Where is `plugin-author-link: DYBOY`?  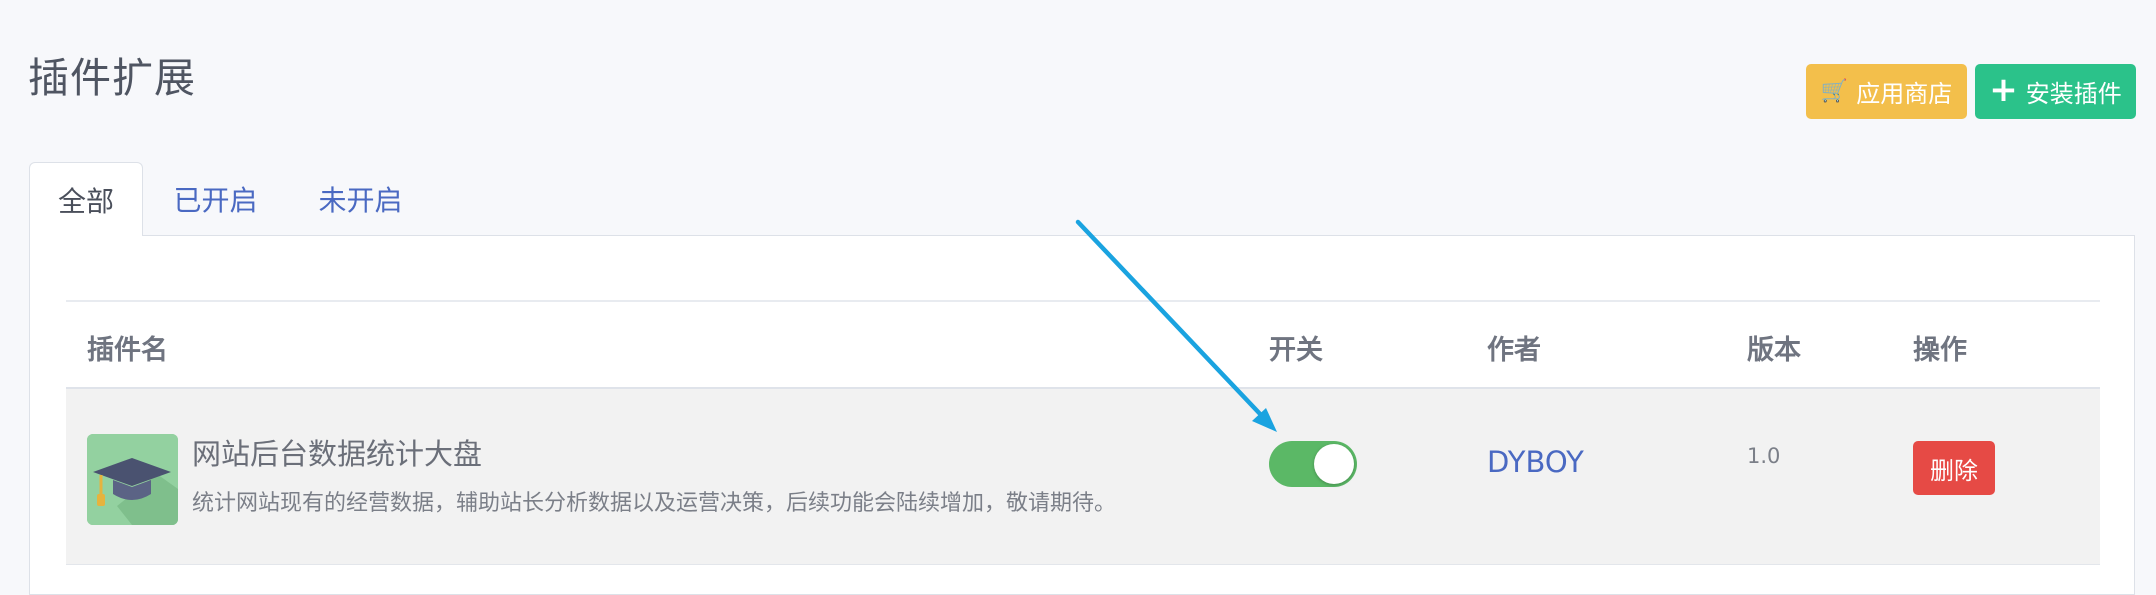
plugin-author-link: DYBOY is located at coordinates (1535, 462).